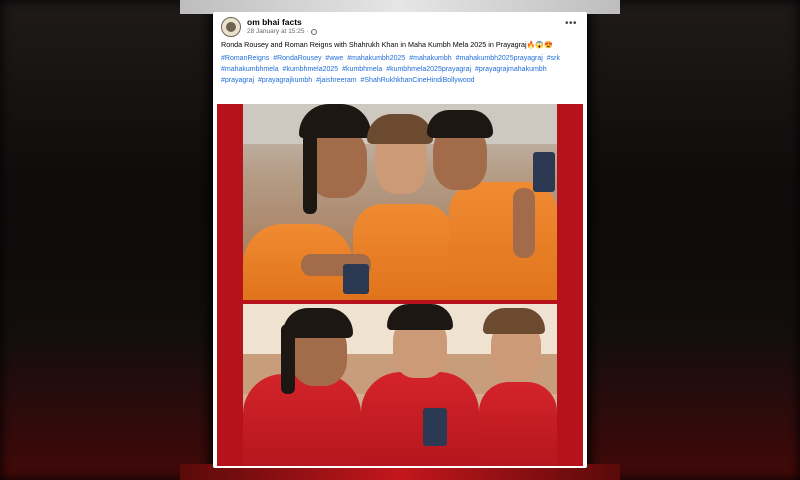 Image resolution: width=800 pixels, height=480 pixels. What do you see at coordinates (420, 419) in the screenshot?
I see `red-robe-middle` at bounding box center [420, 419].